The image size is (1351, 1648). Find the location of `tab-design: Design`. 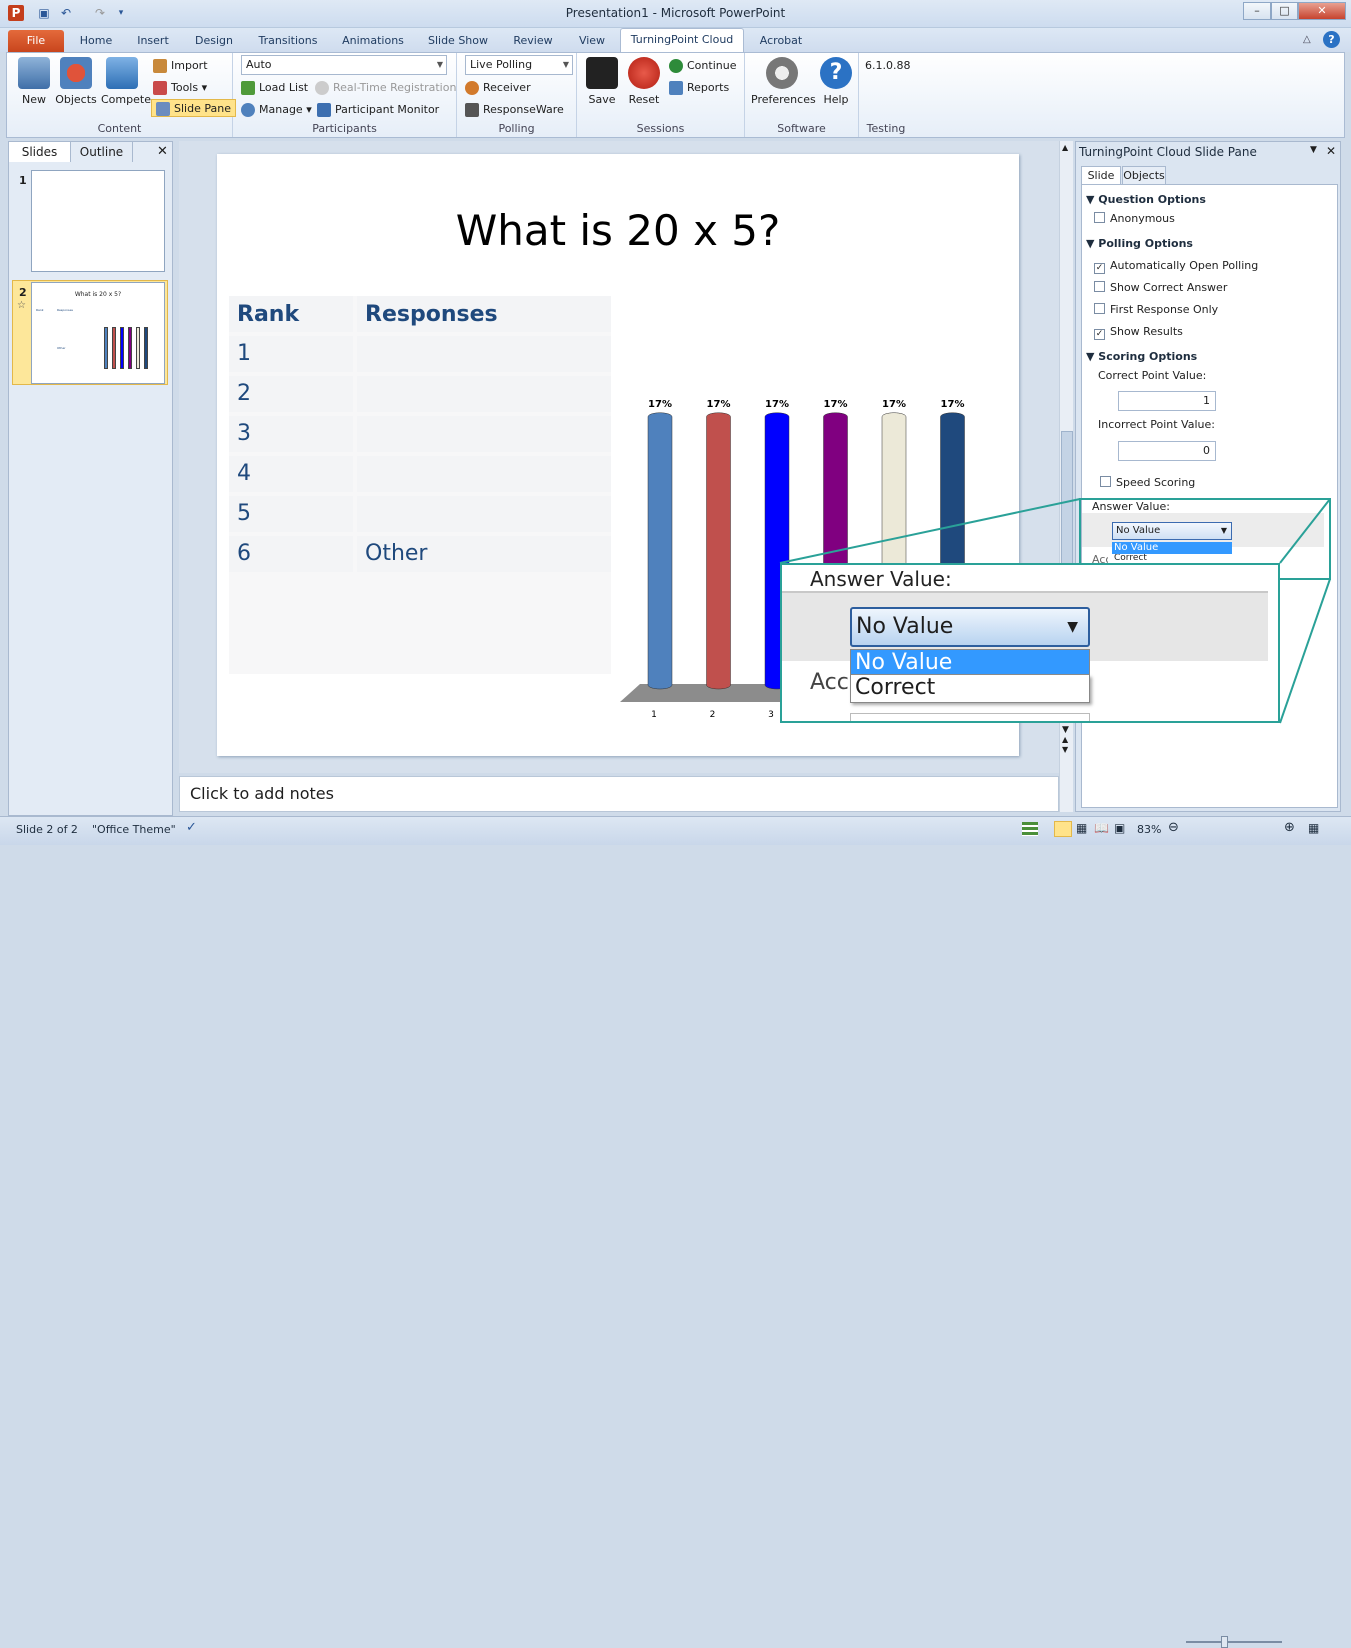

tab-design: Design is located at coordinates (214, 42).